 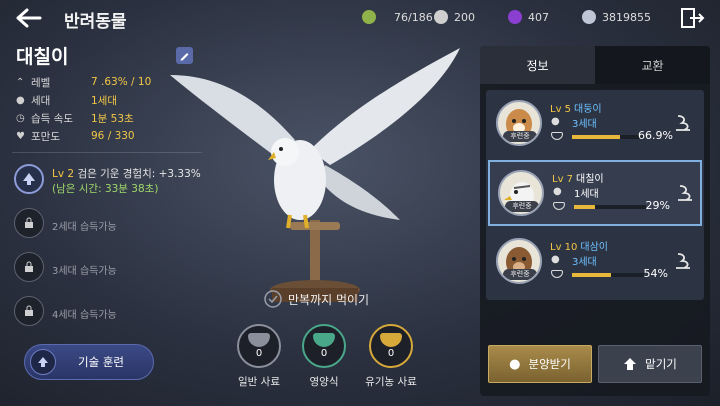 I want to click on training-up-icon, so click(x=43, y=362).